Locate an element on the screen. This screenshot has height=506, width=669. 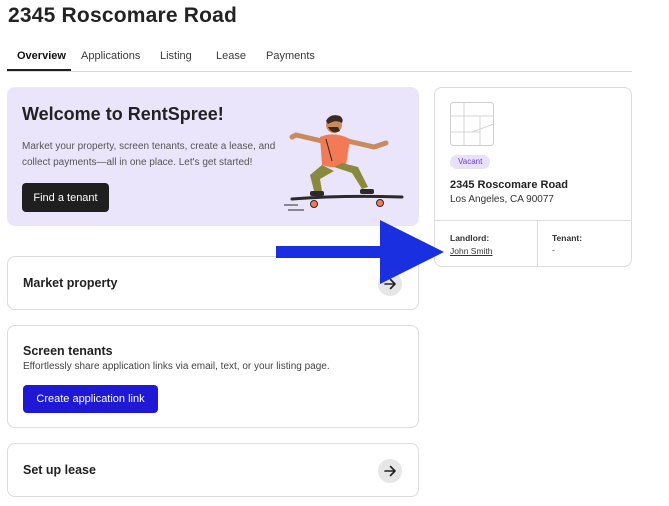
landlord-label: Landlord: is located at coordinates (470, 238).